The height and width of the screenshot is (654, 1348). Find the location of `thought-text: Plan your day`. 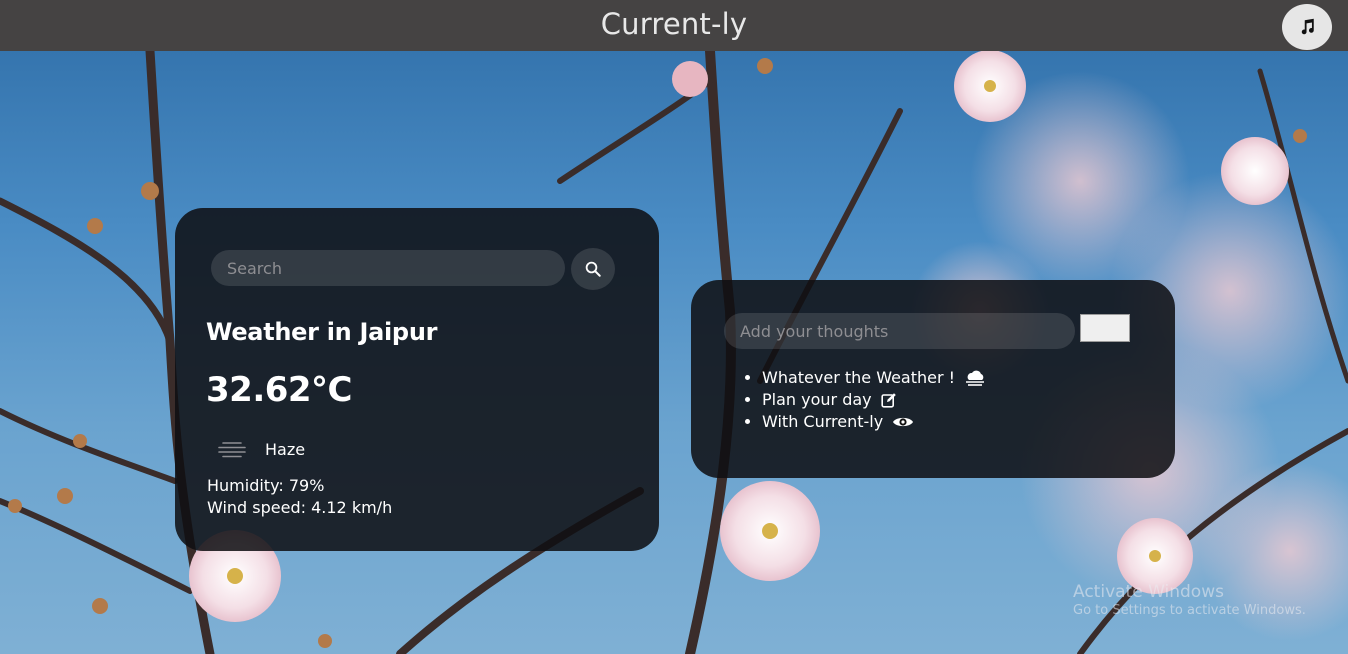

thought-text: Plan your day is located at coordinates (817, 399).